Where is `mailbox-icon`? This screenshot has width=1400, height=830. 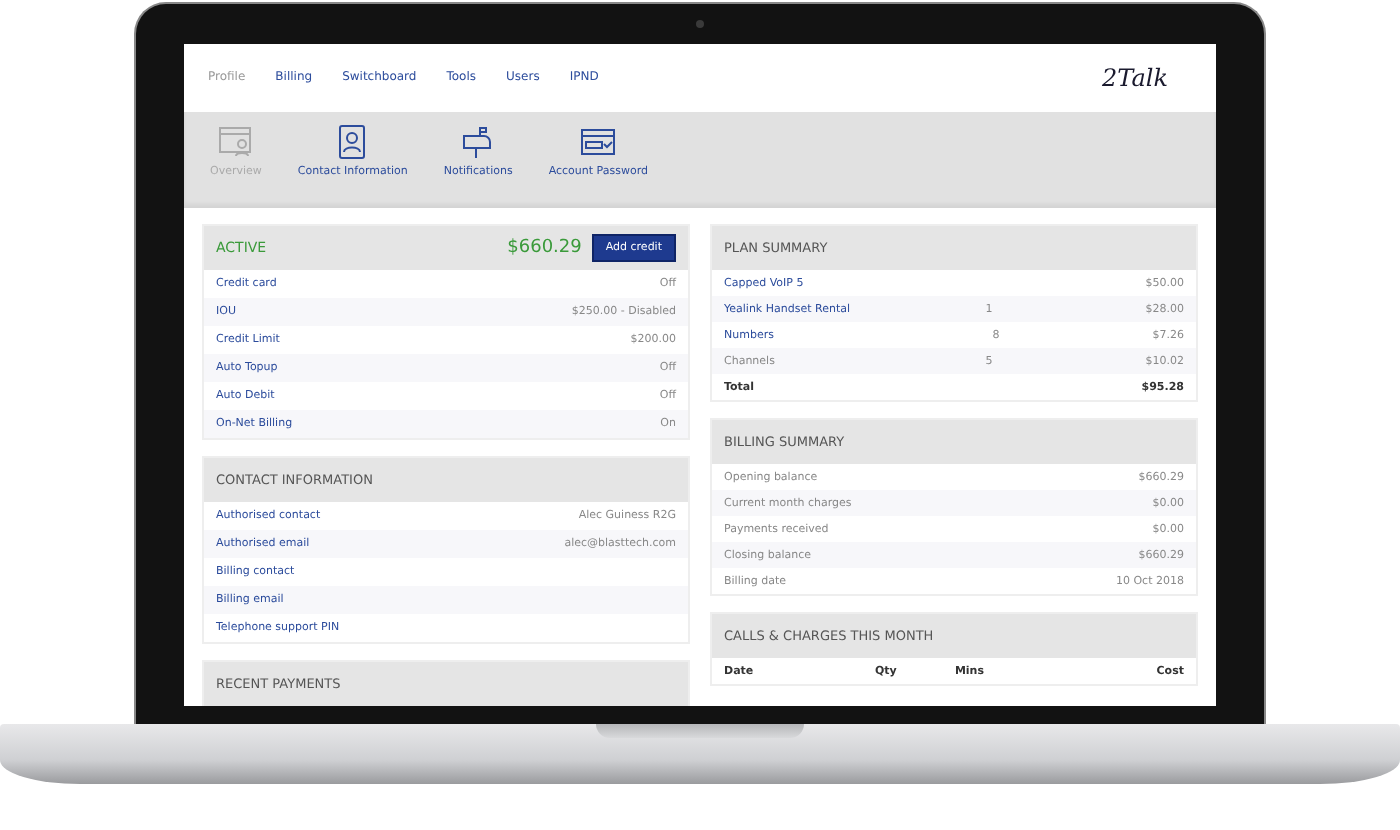 mailbox-icon is located at coordinates (478, 141).